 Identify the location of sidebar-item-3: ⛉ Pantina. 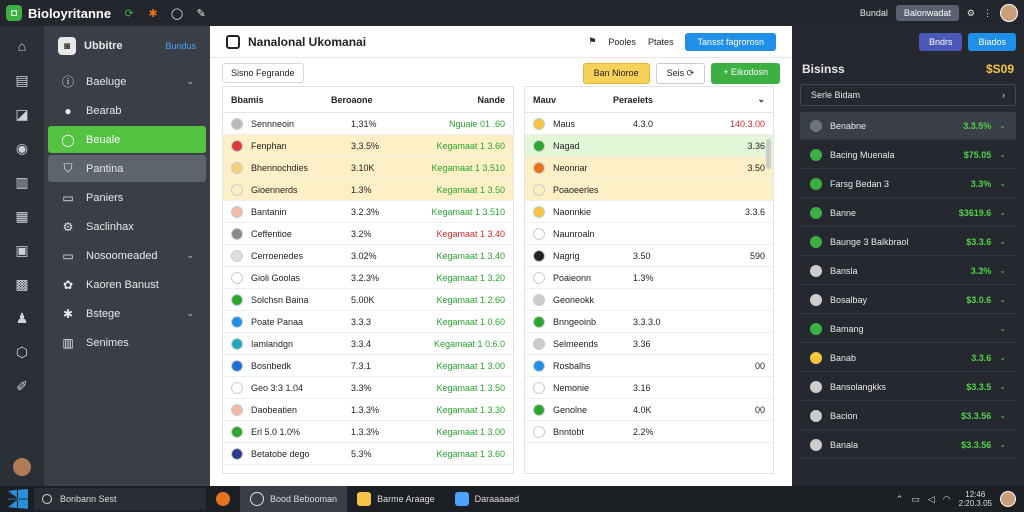
(127, 168).